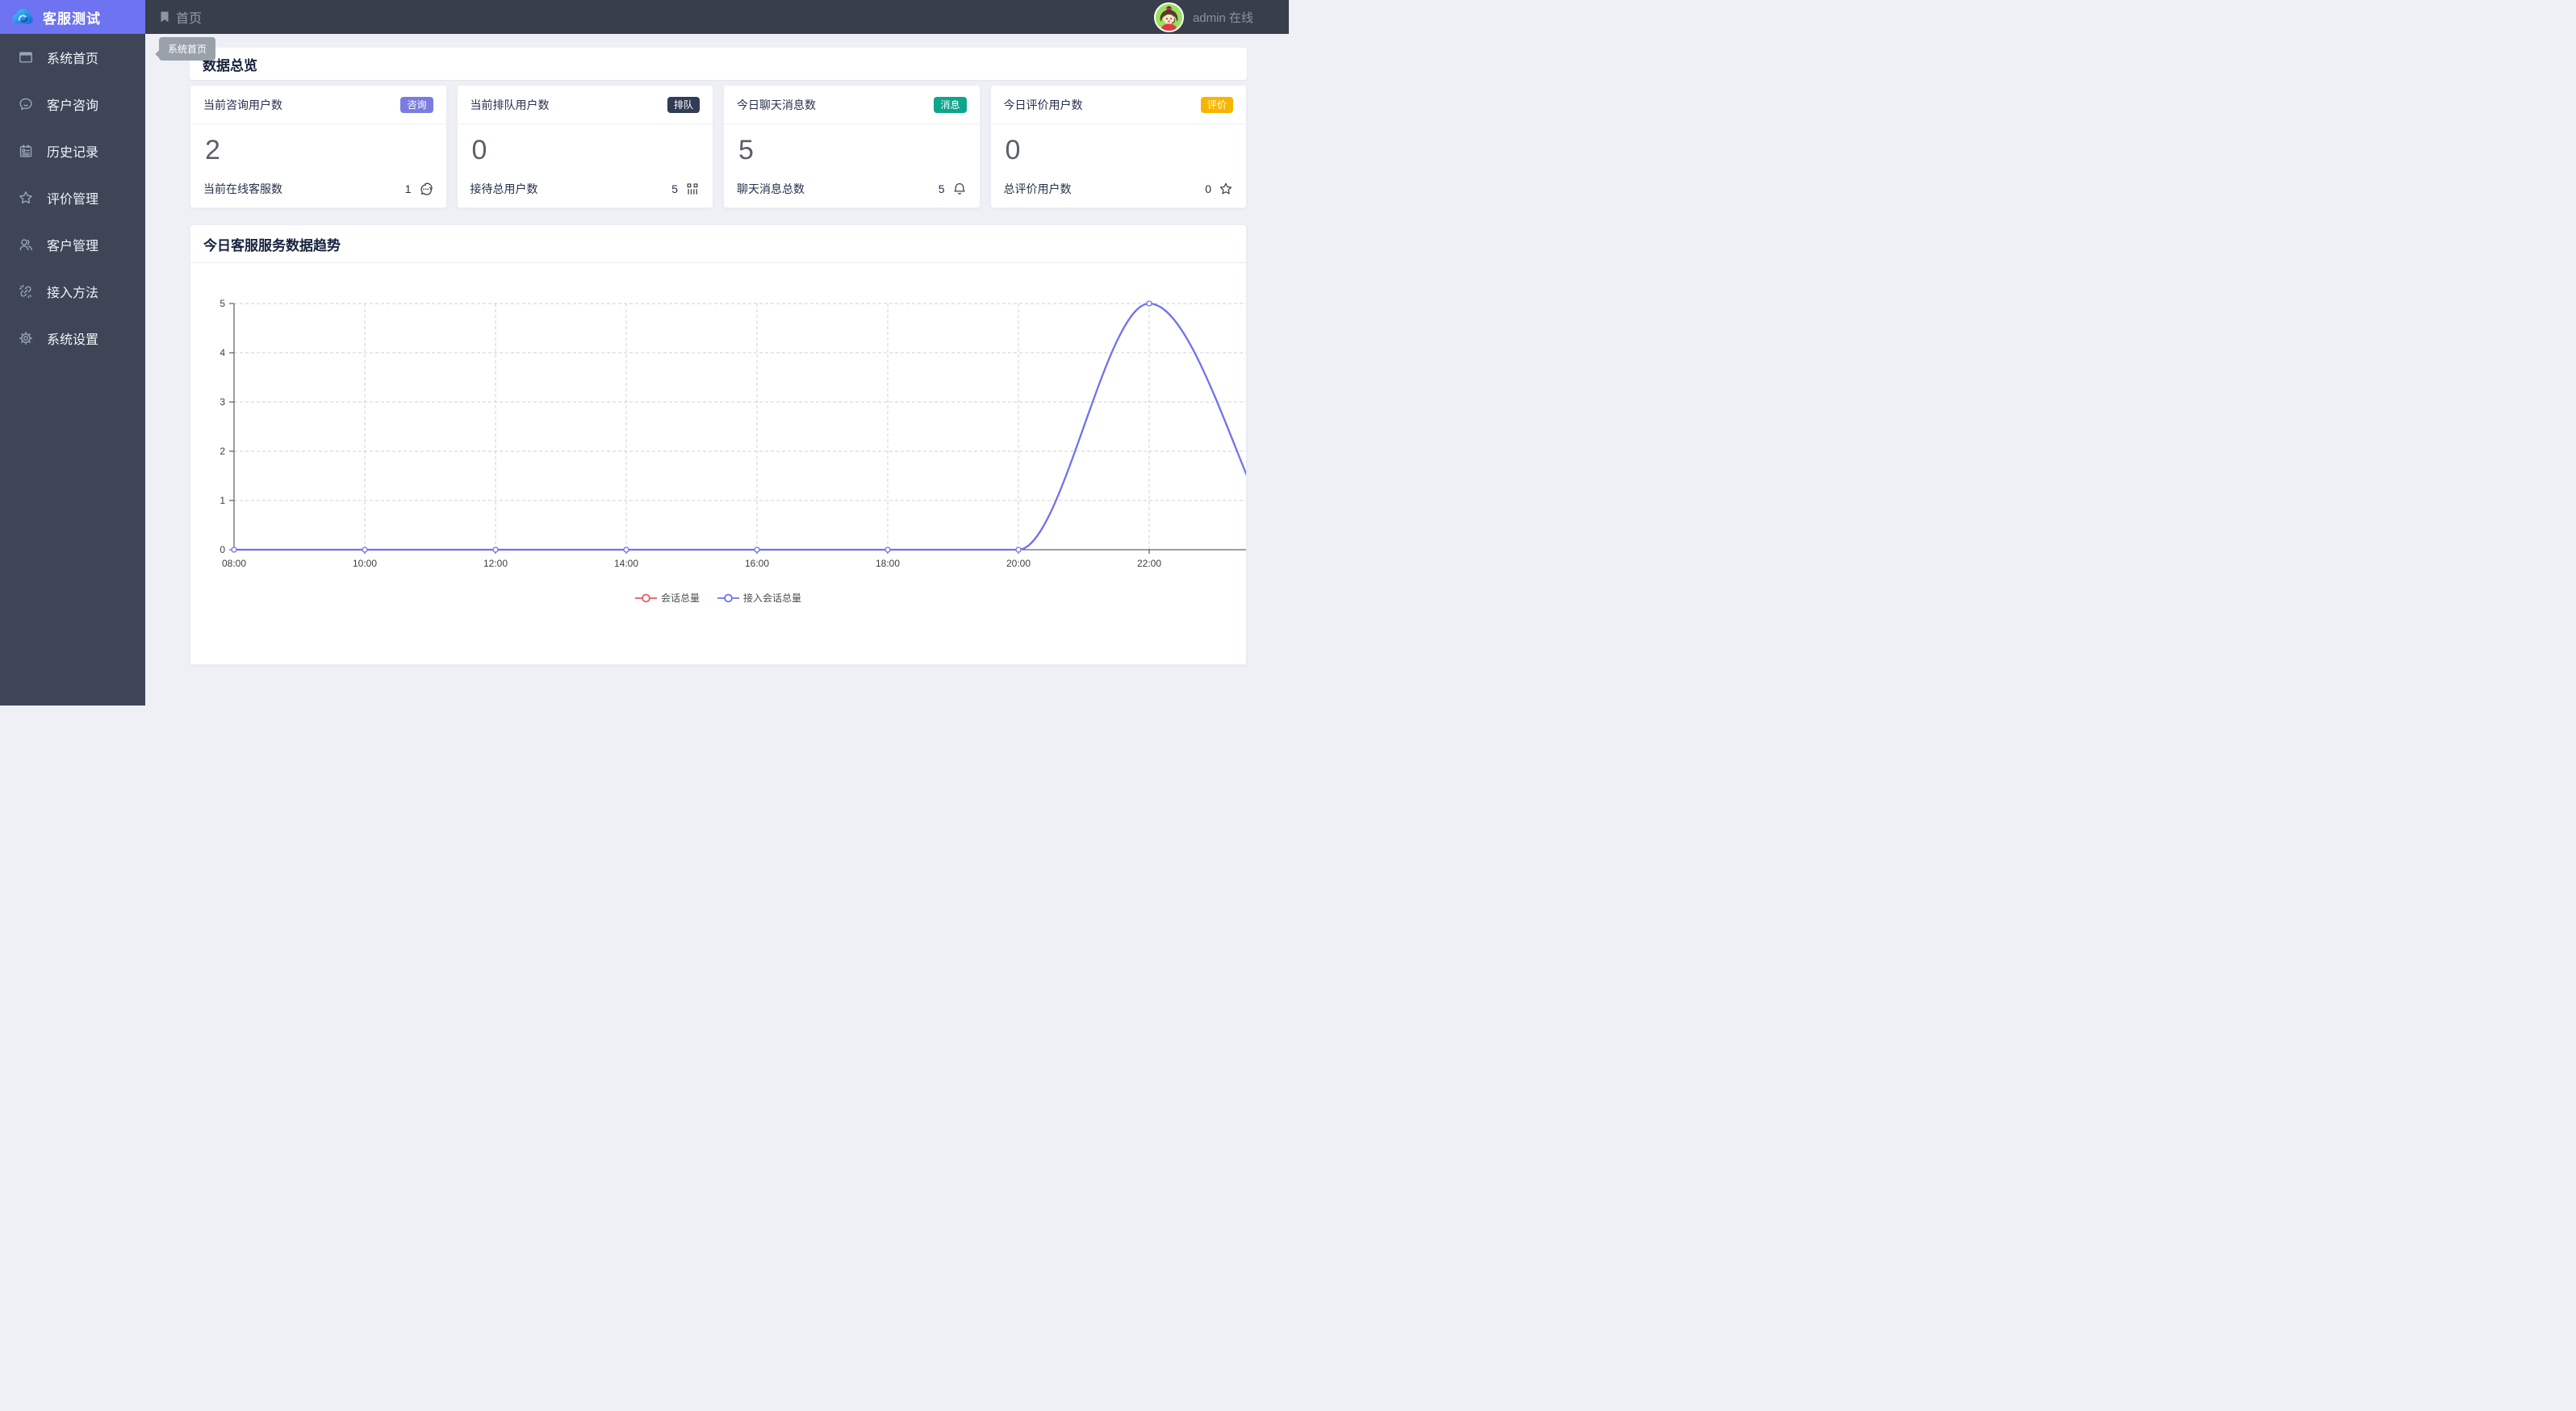 This screenshot has height=1411, width=2576. I want to click on link-icon, so click(25, 291).